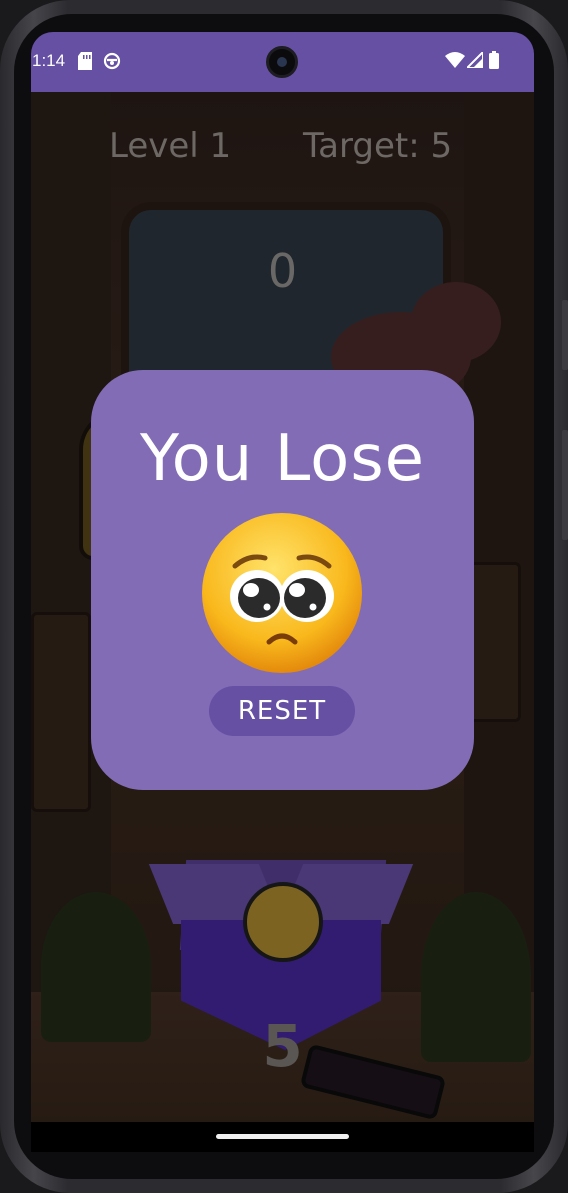 The height and width of the screenshot is (1193, 568). Describe the element at coordinates (565, 485) in the screenshot. I see `volume-button` at that location.